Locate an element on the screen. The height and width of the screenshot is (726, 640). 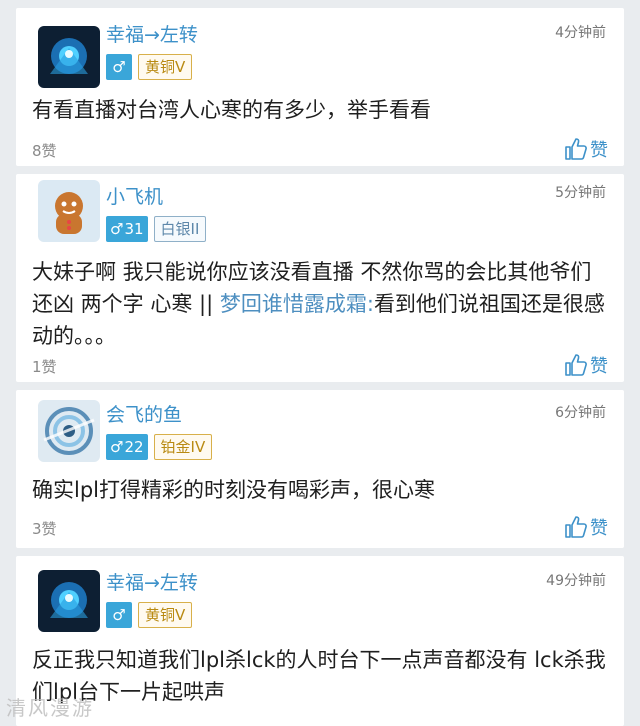
gender-badge: ♂ 22 is located at coordinates (127, 447).